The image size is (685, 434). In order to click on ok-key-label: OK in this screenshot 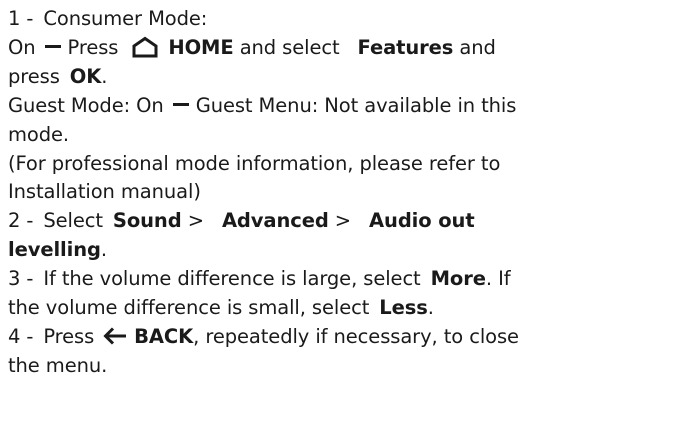, I will do `click(85, 76)`.